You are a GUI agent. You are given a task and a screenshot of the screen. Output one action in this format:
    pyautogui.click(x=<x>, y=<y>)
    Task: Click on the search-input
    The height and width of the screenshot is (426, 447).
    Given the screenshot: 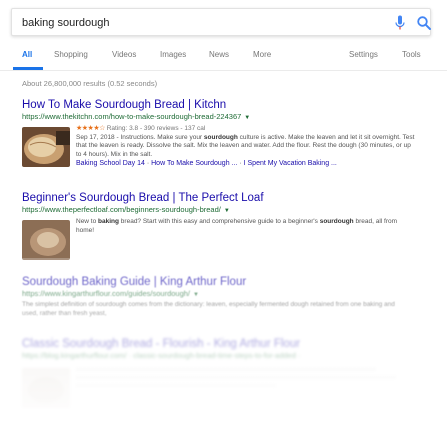 What is the action you would take?
    pyautogui.click(x=192, y=23)
    